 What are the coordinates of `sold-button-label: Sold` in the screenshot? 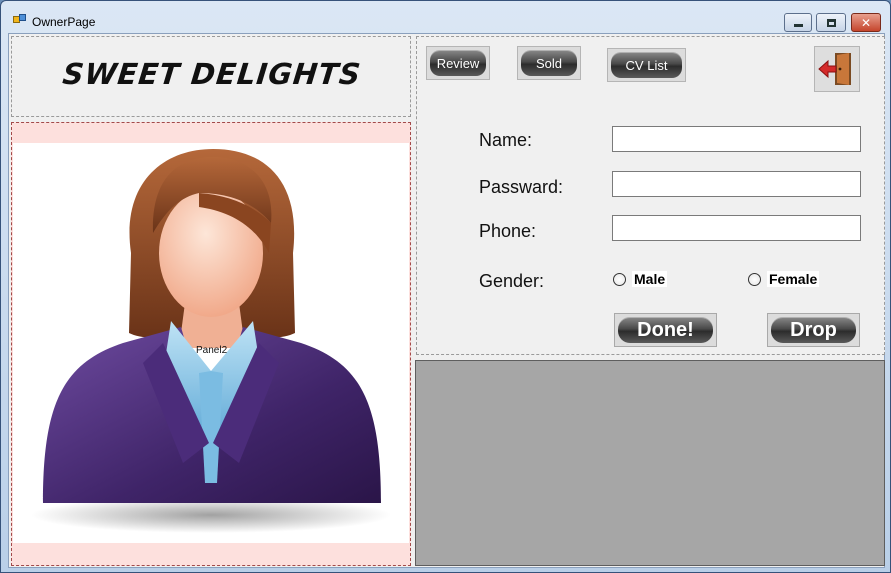 It's located at (549, 63).